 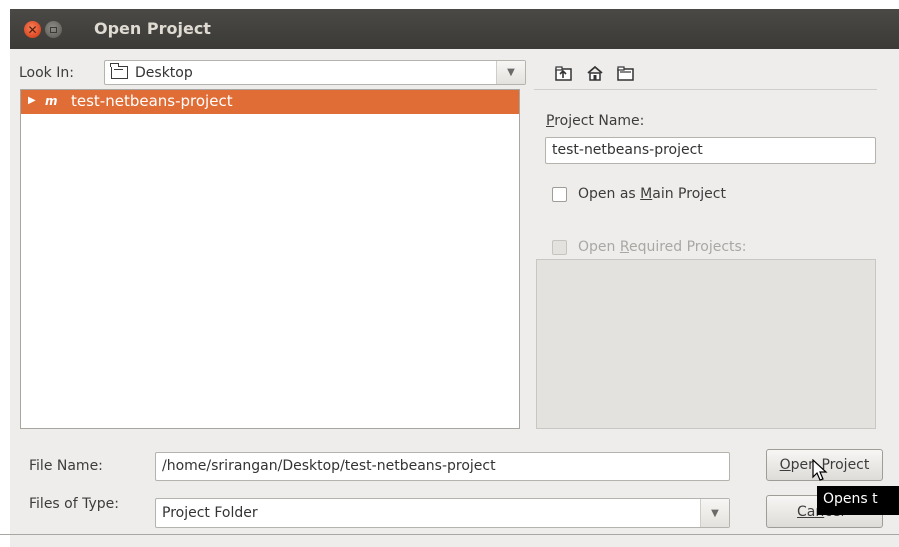 I want to click on file-name-label: File Name:, so click(x=66, y=466).